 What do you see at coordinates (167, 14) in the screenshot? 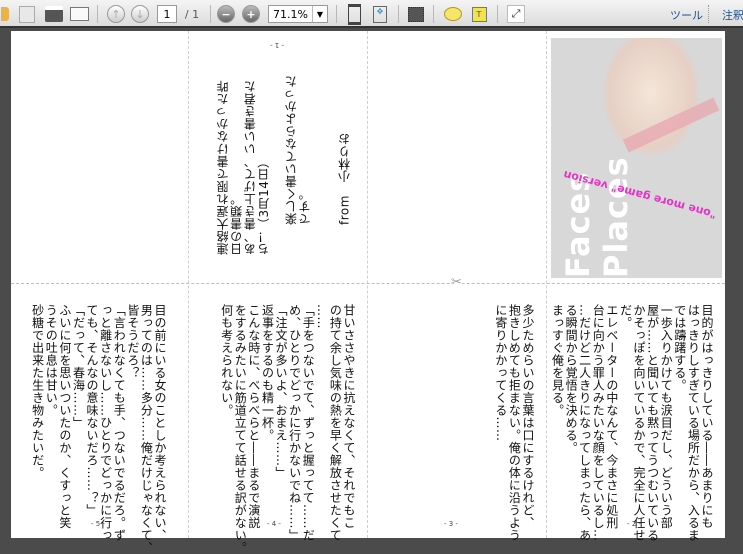
I see `page-number-input: 1` at bounding box center [167, 14].